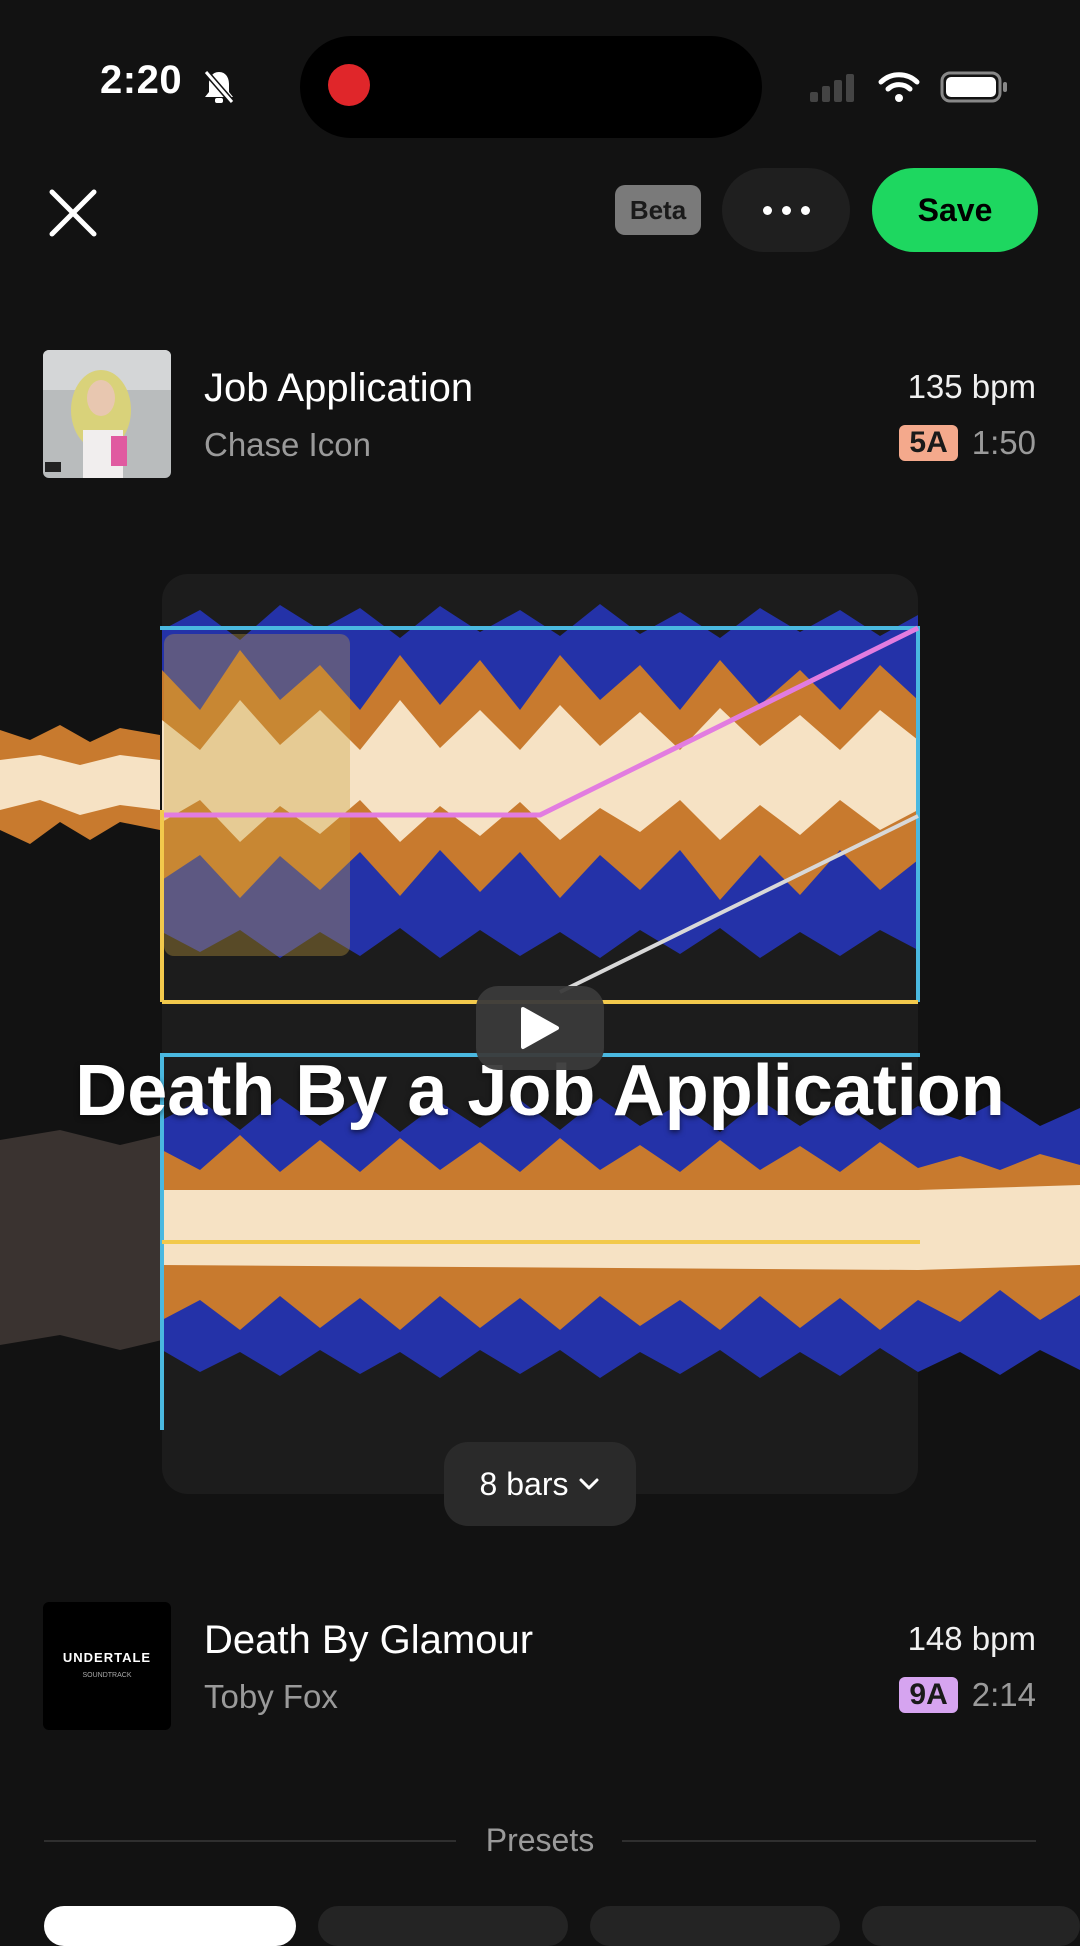 Image resolution: width=1080 pixels, height=1946 pixels. I want to click on track-b-artist: Toby Fox, so click(271, 1696).